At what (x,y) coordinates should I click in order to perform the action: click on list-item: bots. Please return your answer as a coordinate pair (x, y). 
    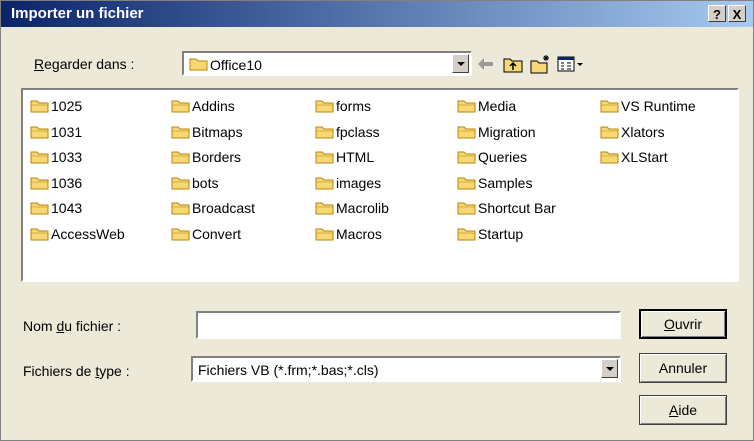
    Looking at the image, I should click on (194, 183).